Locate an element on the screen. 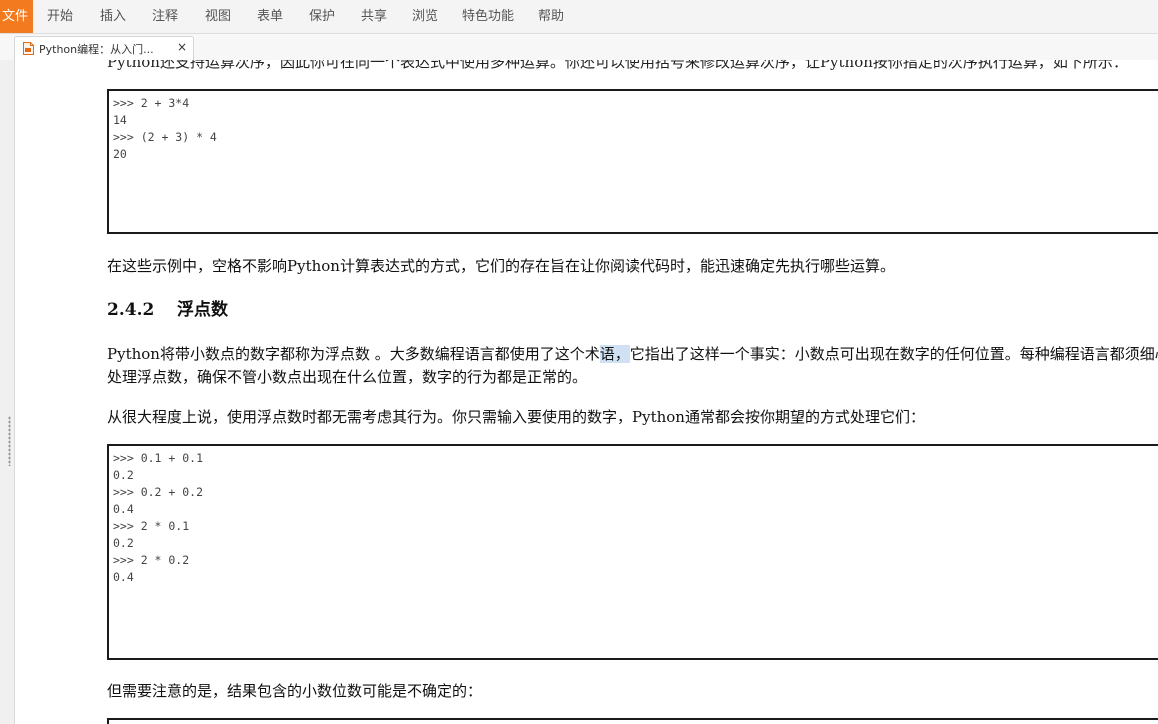 The height and width of the screenshot is (724, 1158). code-line: >>> (2 + 3) * 4 is located at coordinates (165, 137).